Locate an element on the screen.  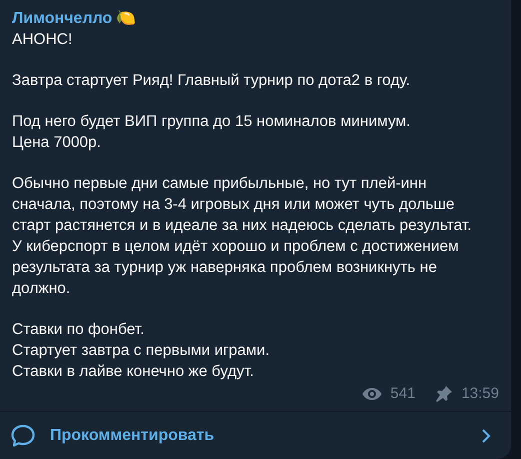
speech-bubble-icon is located at coordinates (23, 436).